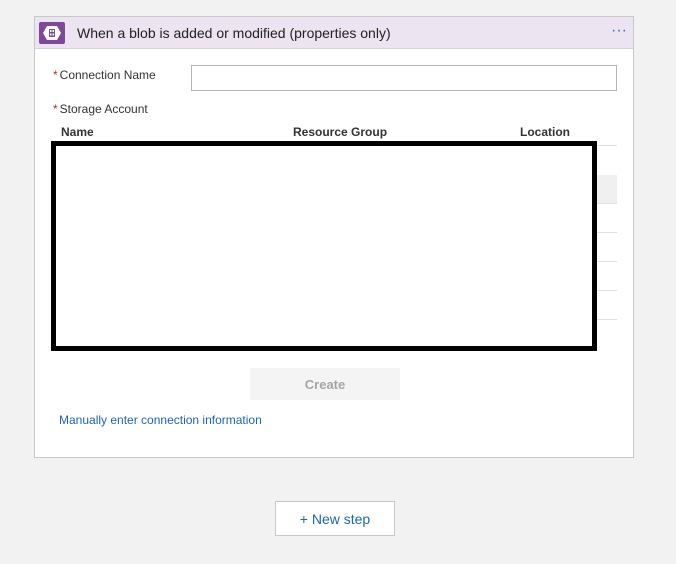 This screenshot has height=564, width=676. Describe the element at coordinates (160, 420) in the screenshot. I see `manual-connection-link: Manually enter connection information` at that location.